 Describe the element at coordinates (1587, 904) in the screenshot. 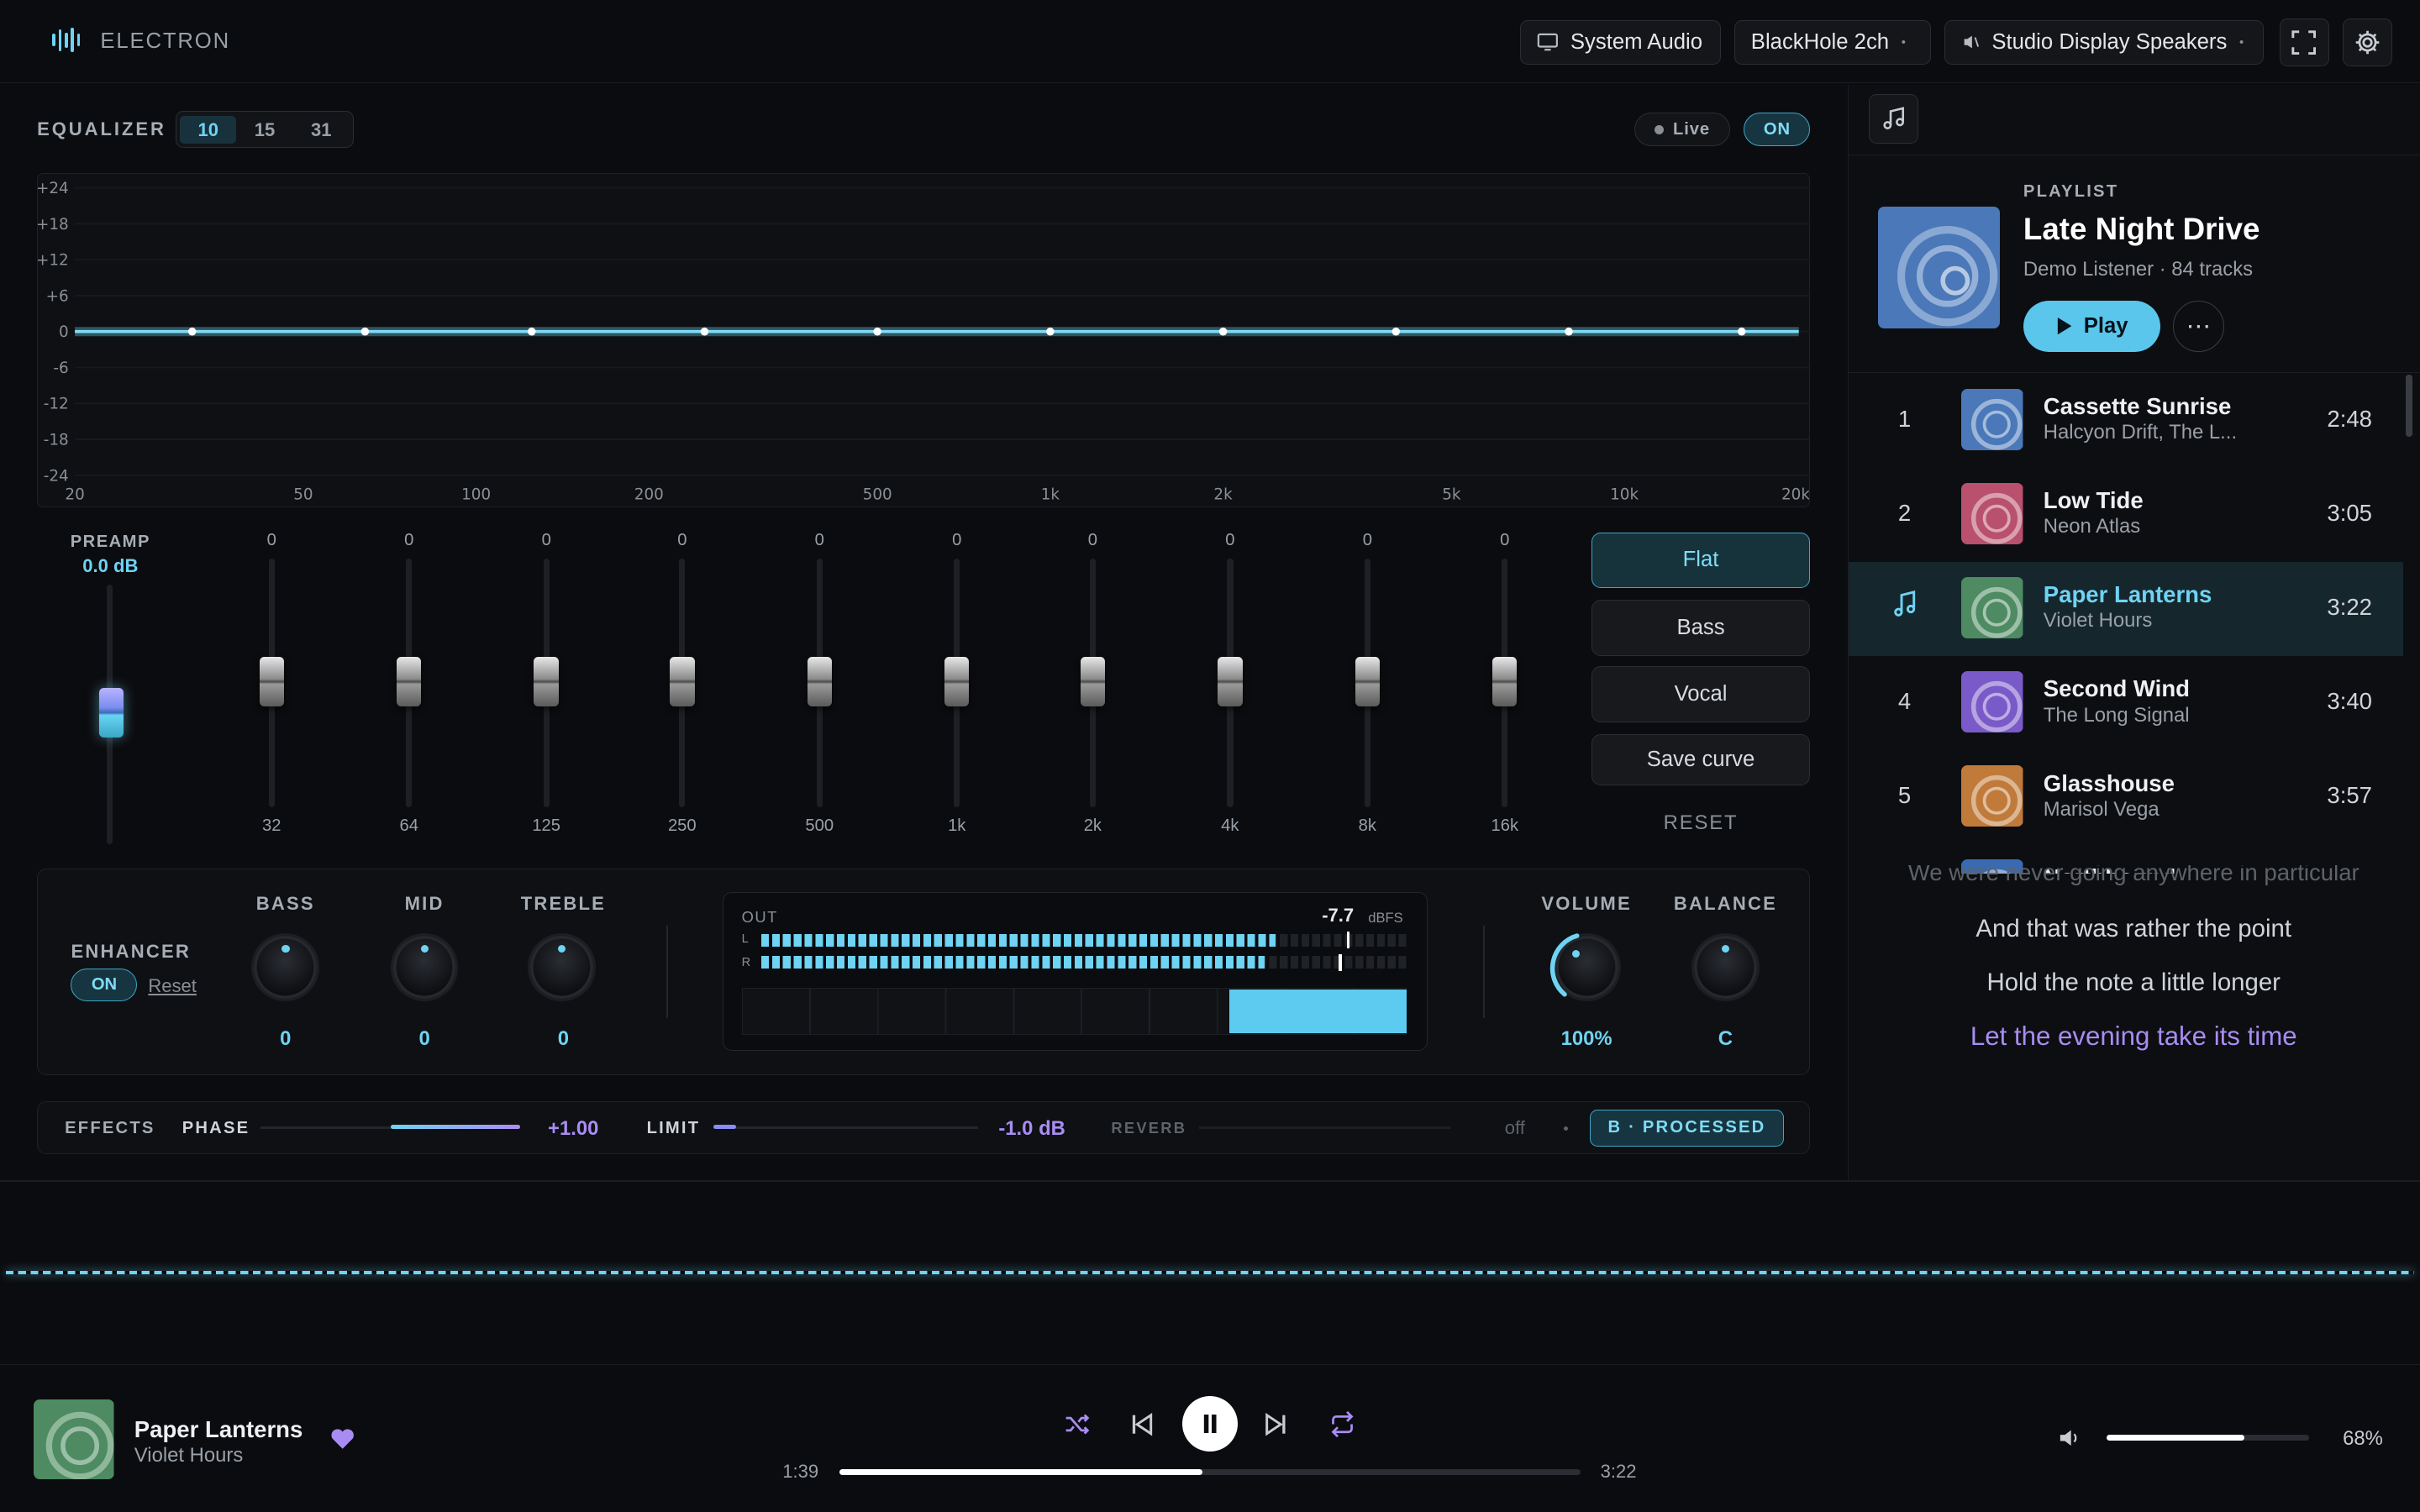

I see `volume-knob-label: VOLUME` at that location.